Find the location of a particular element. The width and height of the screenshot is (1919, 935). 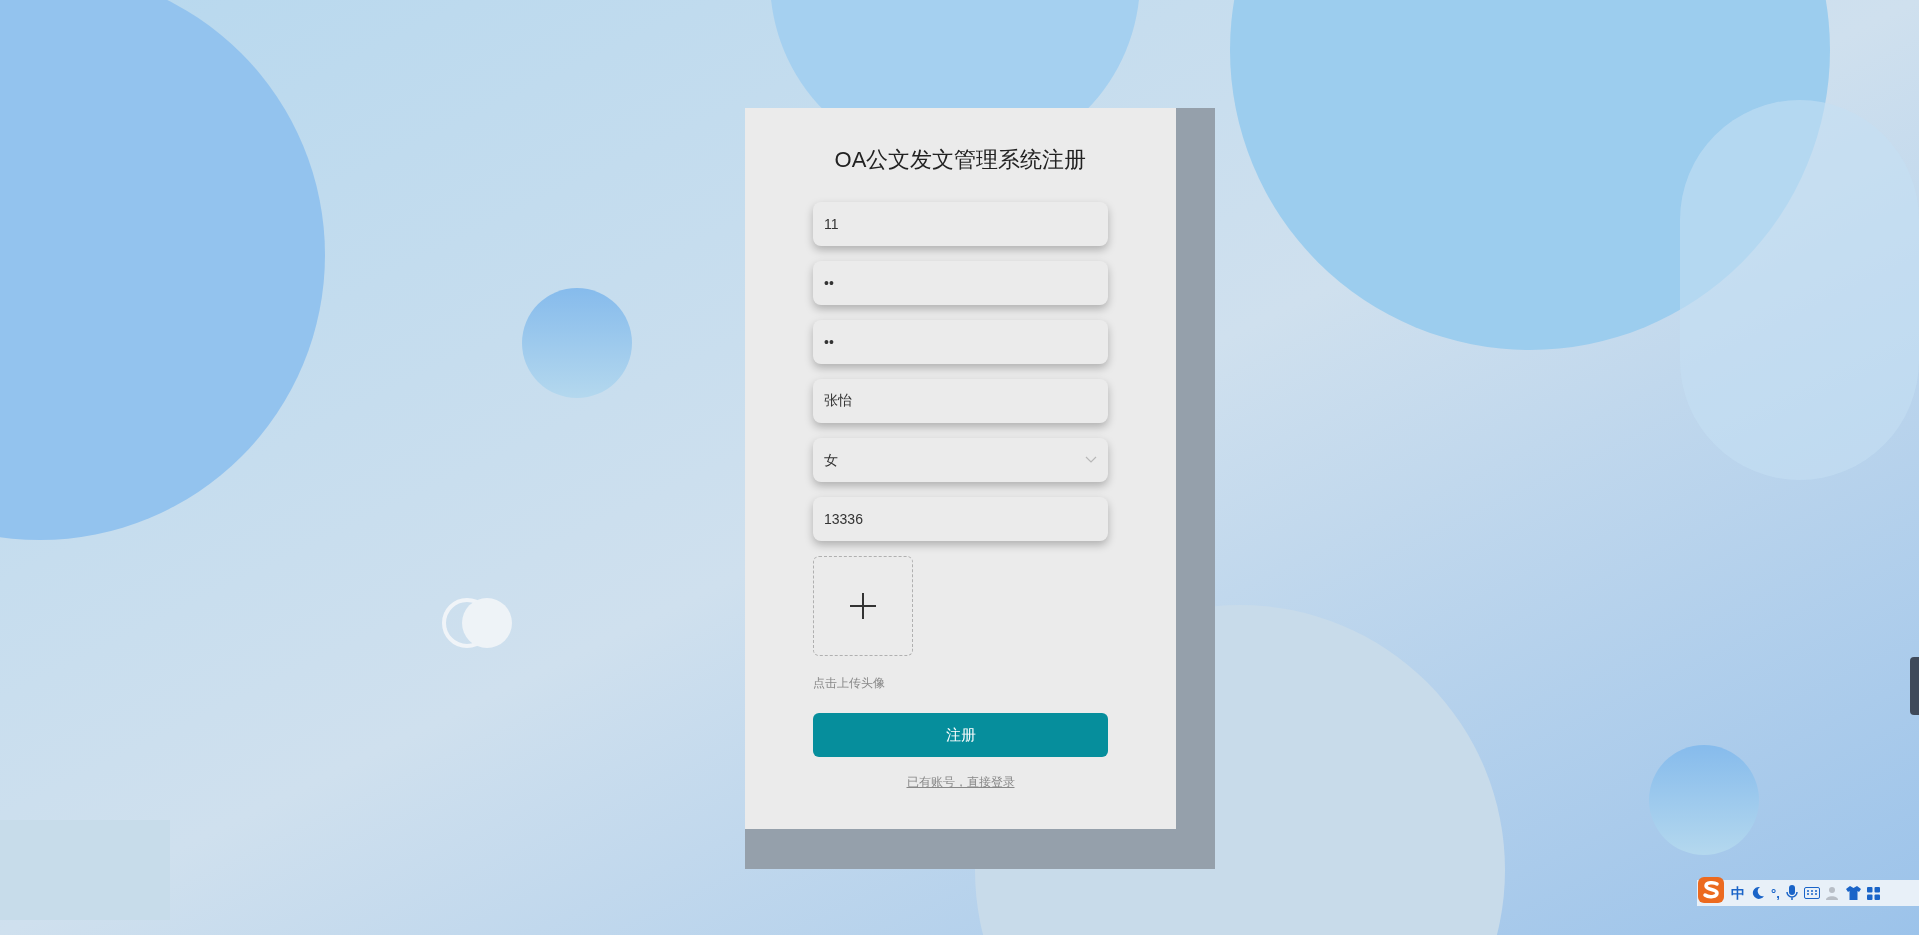

select-field: 女 is located at coordinates (960, 460).